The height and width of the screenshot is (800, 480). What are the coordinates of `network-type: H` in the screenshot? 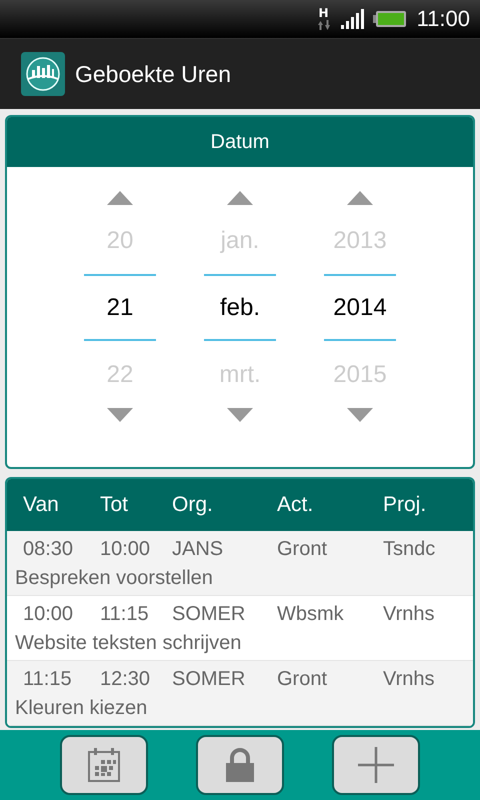 It's located at (323, 13).